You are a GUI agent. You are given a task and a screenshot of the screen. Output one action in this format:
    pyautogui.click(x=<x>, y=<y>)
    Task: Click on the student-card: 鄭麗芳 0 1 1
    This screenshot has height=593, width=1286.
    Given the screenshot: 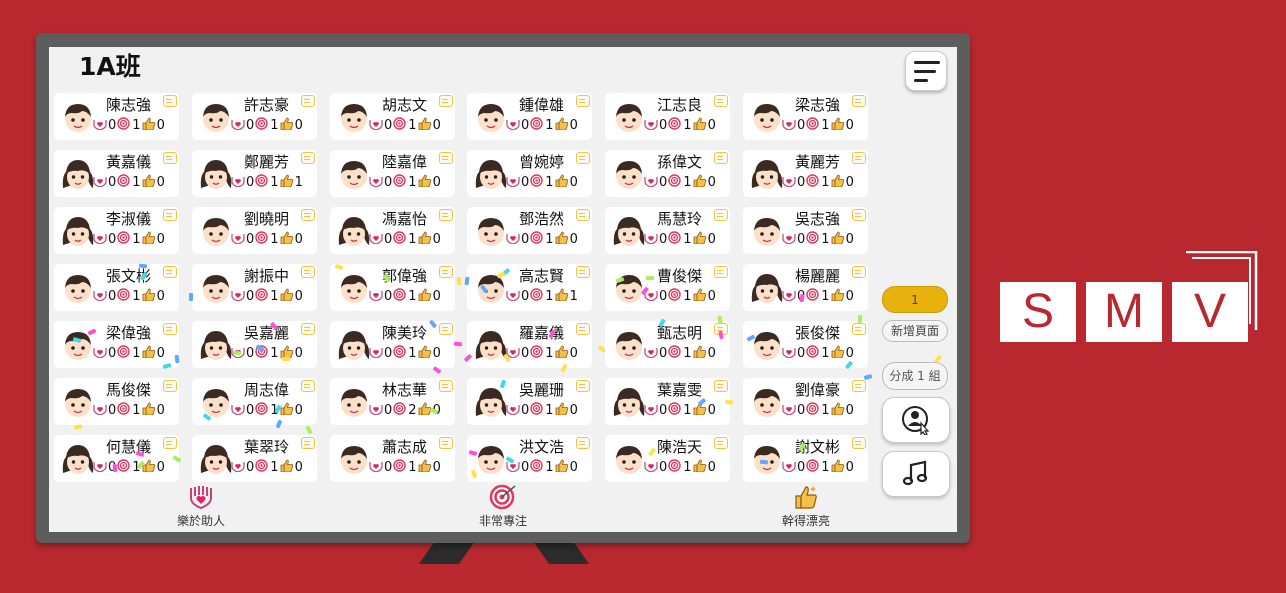 What is the action you would take?
    pyautogui.click(x=254, y=173)
    